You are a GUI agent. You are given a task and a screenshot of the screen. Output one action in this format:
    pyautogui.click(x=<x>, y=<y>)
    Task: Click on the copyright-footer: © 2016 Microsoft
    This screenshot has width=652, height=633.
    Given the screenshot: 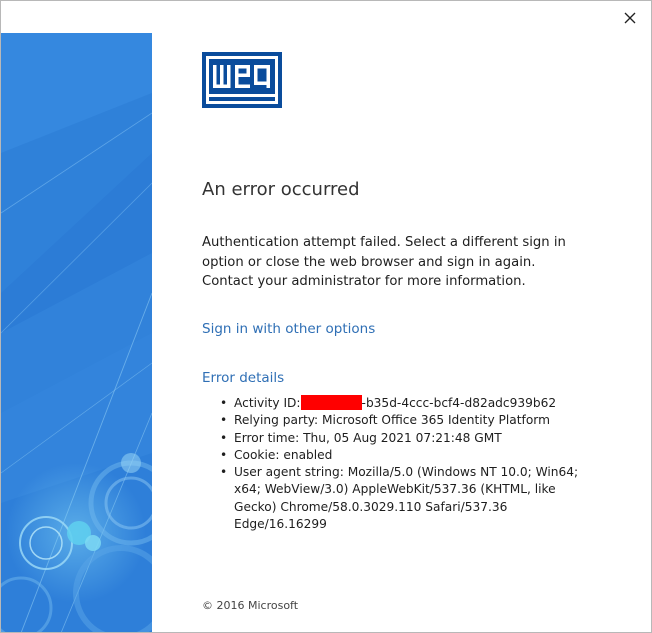 What is the action you would take?
    pyautogui.click(x=250, y=605)
    